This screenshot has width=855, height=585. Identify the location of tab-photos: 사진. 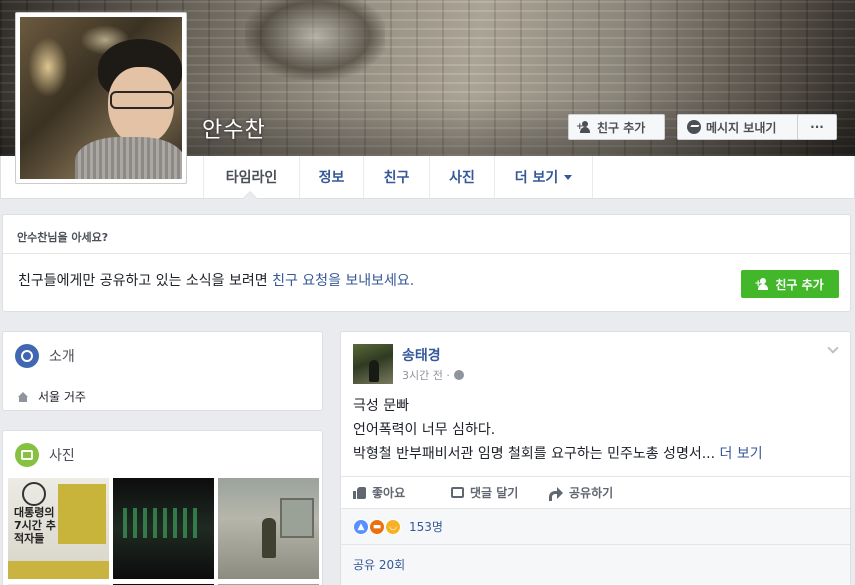
(461, 177).